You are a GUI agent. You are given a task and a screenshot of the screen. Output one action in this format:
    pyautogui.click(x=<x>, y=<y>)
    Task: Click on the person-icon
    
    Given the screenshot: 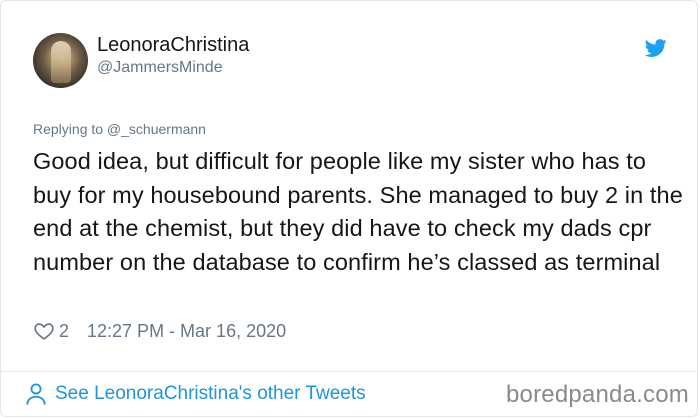 What is the action you would take?
    pyautogui.click(x=36, y=394)
    